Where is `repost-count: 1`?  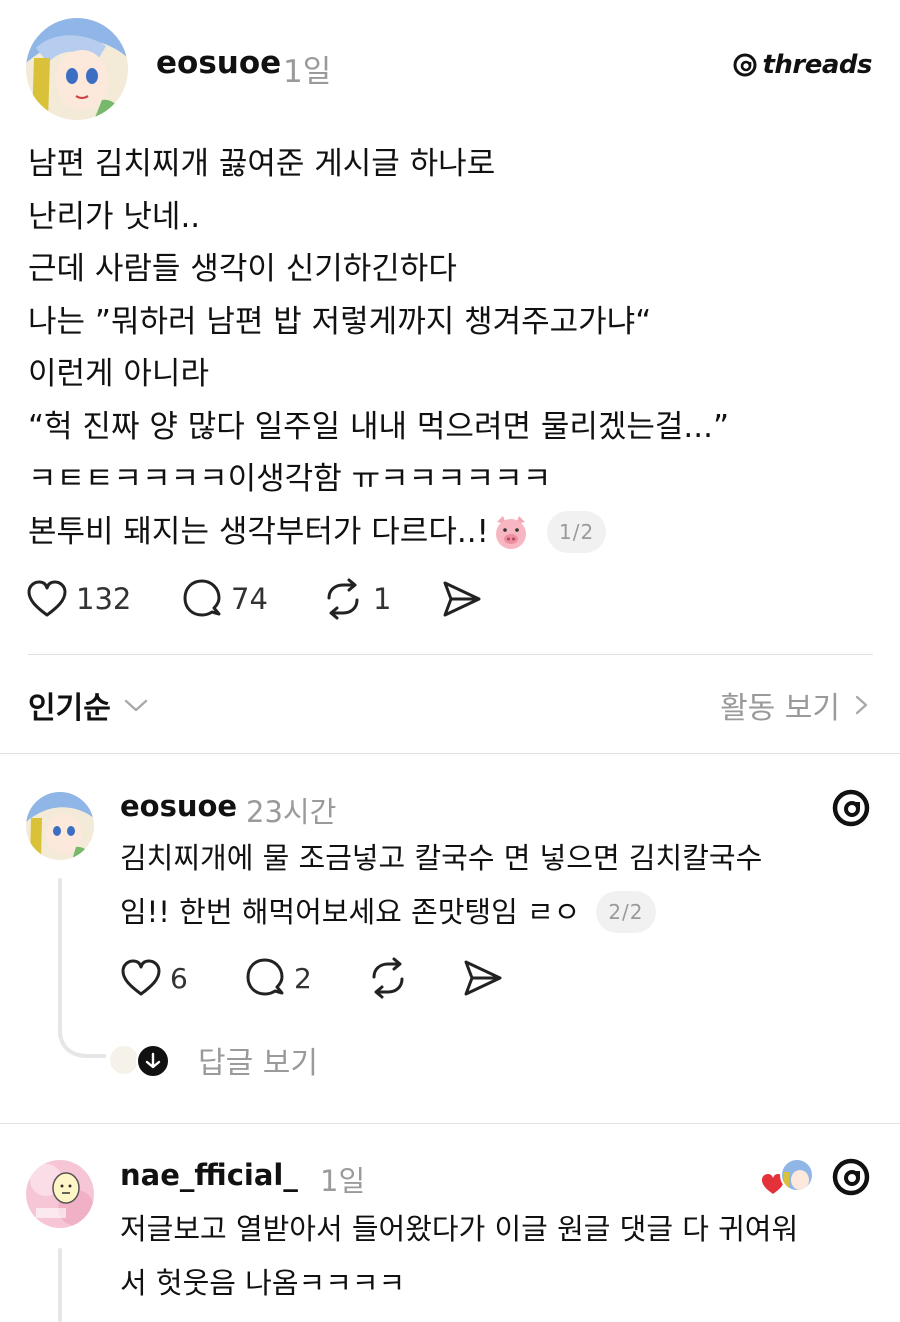 repost-count: 1 is located at coordinates (382, 599).